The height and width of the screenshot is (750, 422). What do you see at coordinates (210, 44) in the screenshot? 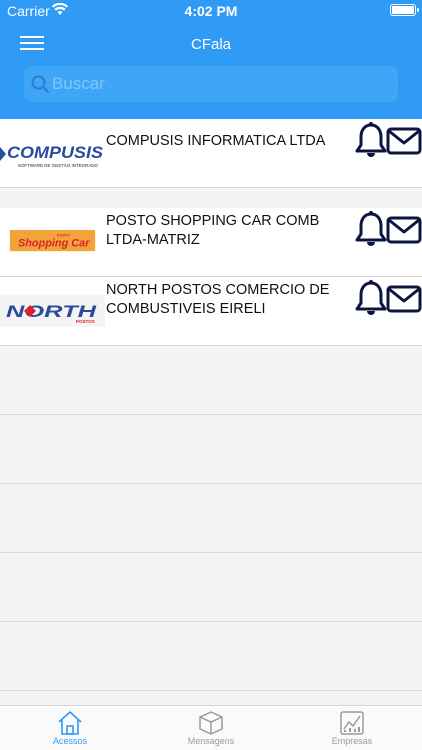
I see `page-title: CFala` at bounding box center [210, 44].